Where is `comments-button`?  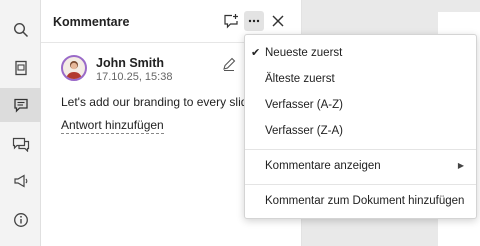
comments-button is located at coordinates (20, 105).